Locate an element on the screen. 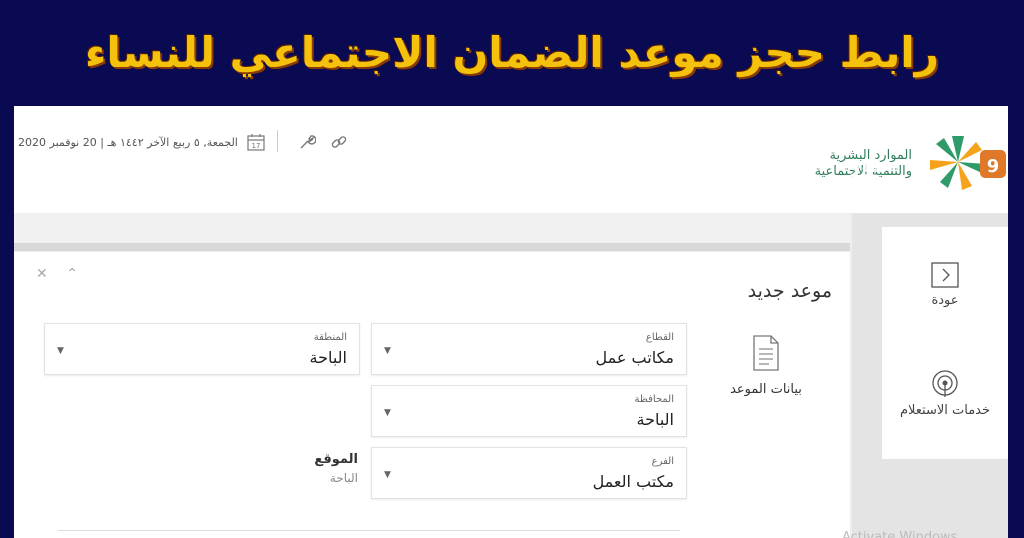  sidebar-item-inquiry: خدمات الاستعلام is located at coordinates (945, 393).